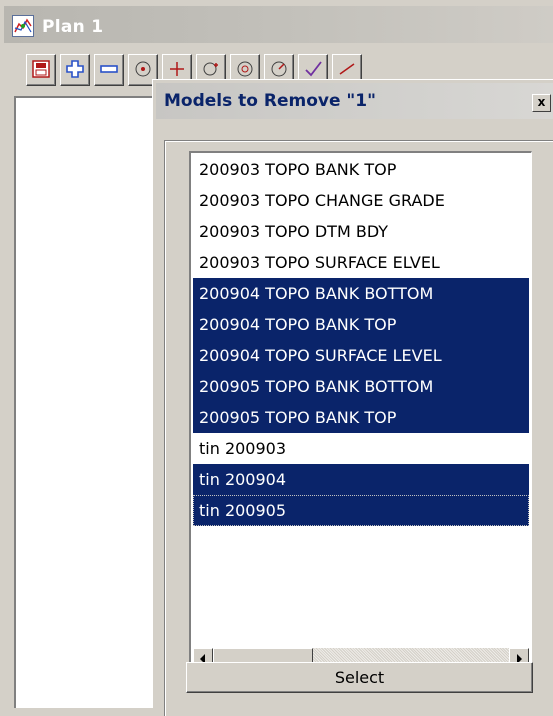 This screenshot has height=716, width=553. I want to click on list-item: 200905 TOPO BANK TOP, so click(361, 417).